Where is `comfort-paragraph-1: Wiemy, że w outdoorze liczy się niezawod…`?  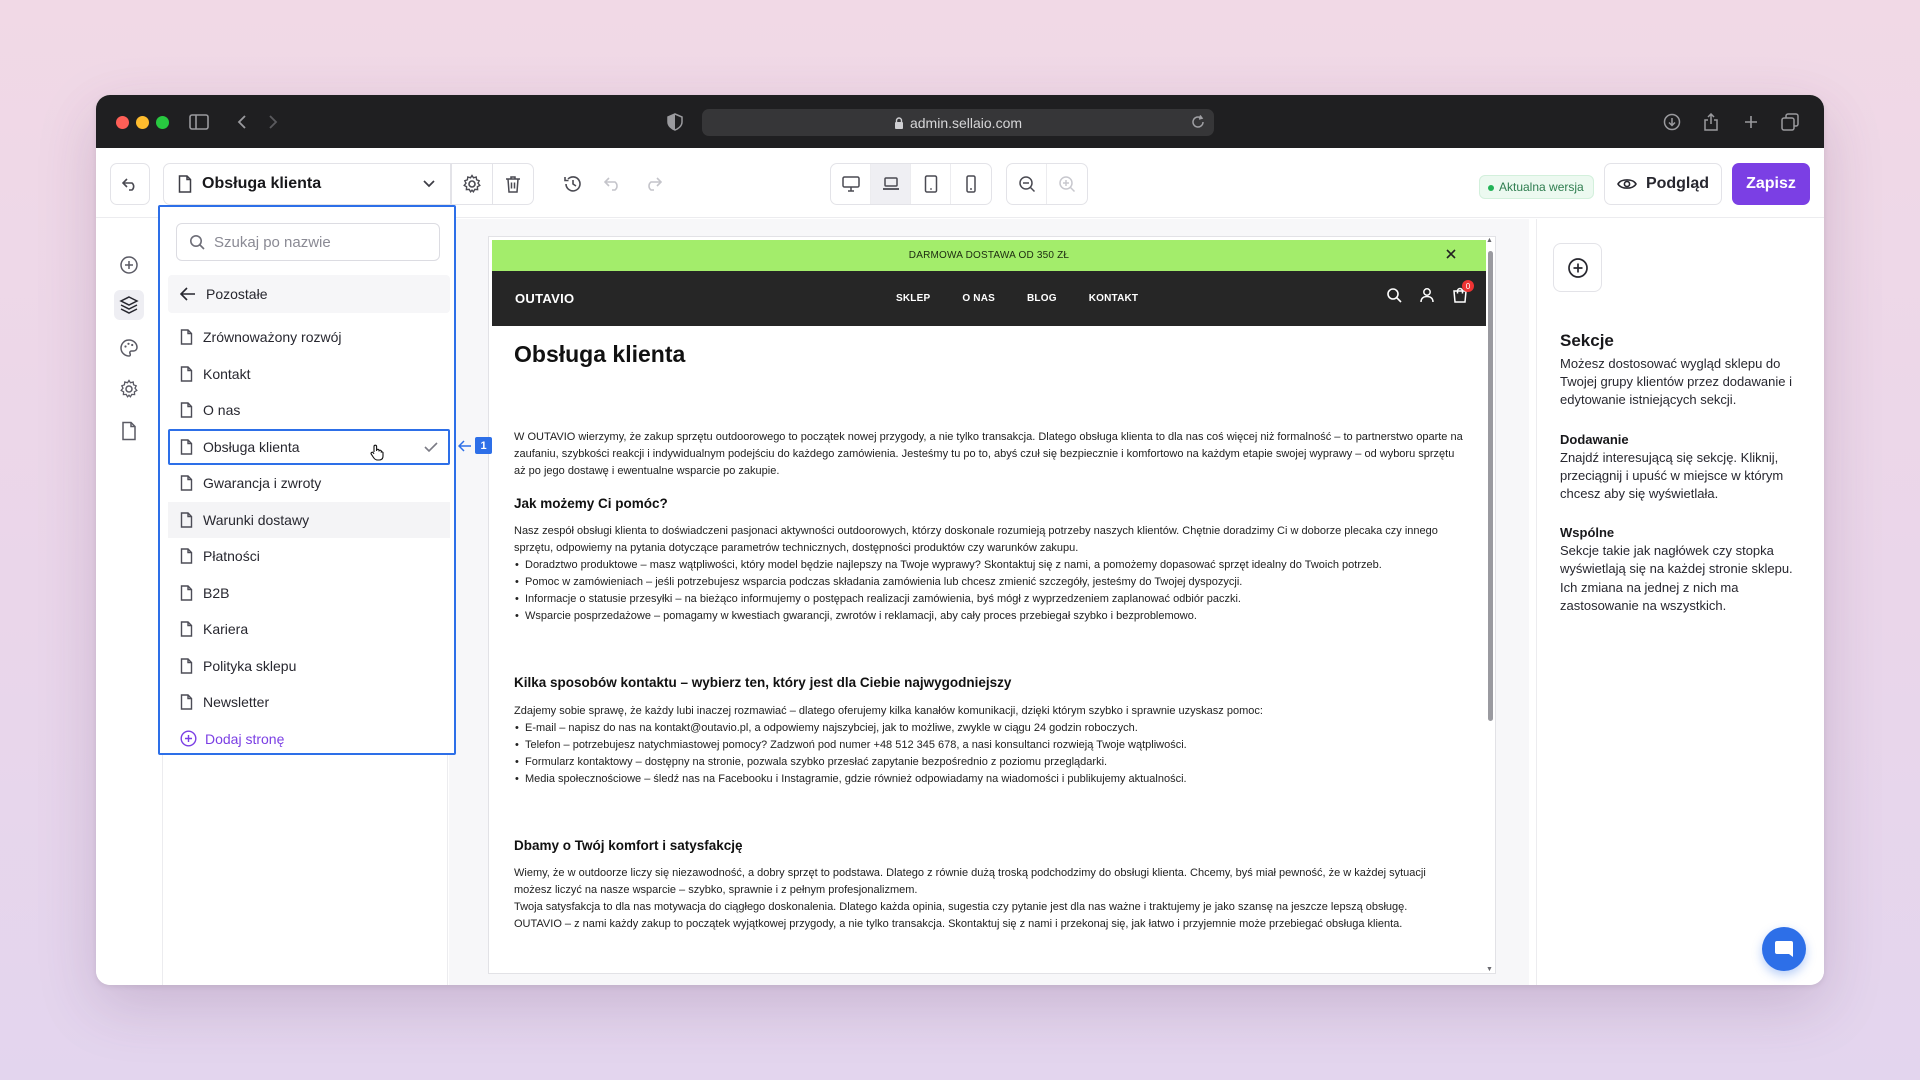 comfort-paragraph-1: Wiemy, że w outdoorze liczy się niezawod… is located at coordinates (970, 881).